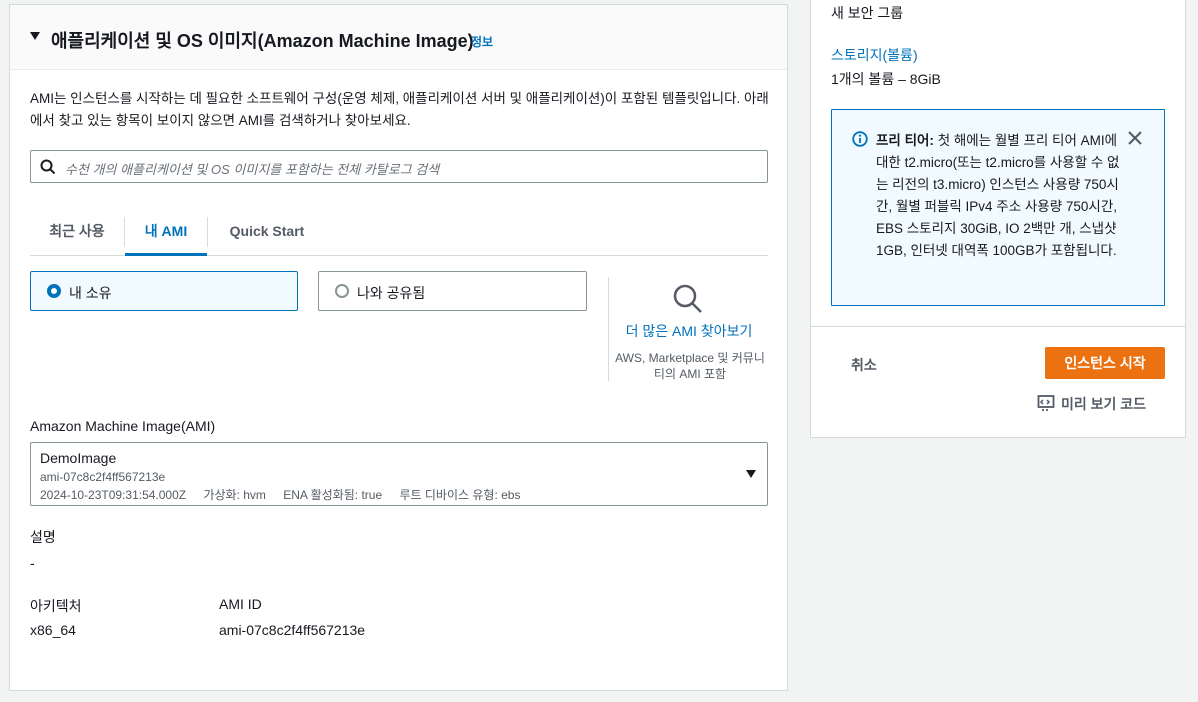  Describe the element at coordinates (32, 563) in the screenshot. I see `description-value: -` at that location.